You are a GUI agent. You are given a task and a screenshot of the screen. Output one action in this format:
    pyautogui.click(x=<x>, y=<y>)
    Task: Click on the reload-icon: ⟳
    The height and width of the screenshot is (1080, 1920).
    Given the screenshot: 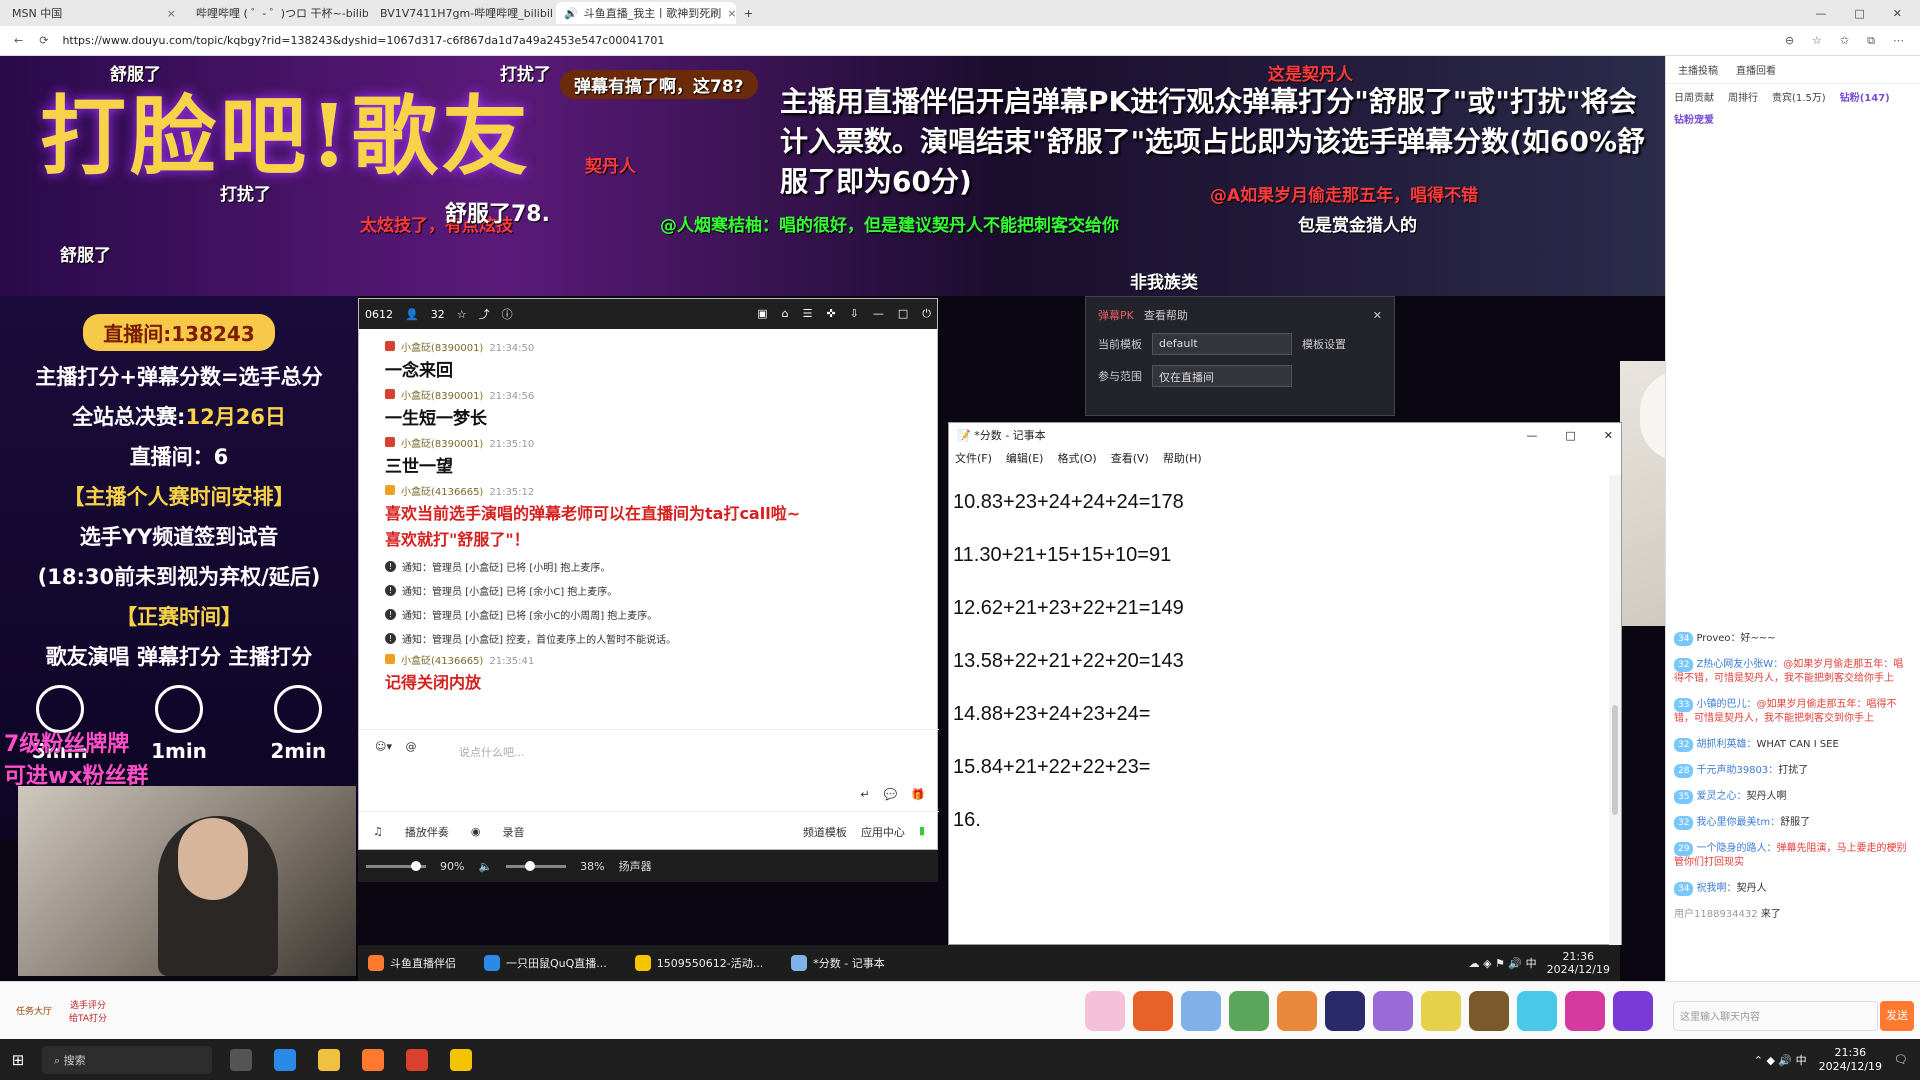 What is the action you would take?
    pyautogui.click(x=43, y=40)
    